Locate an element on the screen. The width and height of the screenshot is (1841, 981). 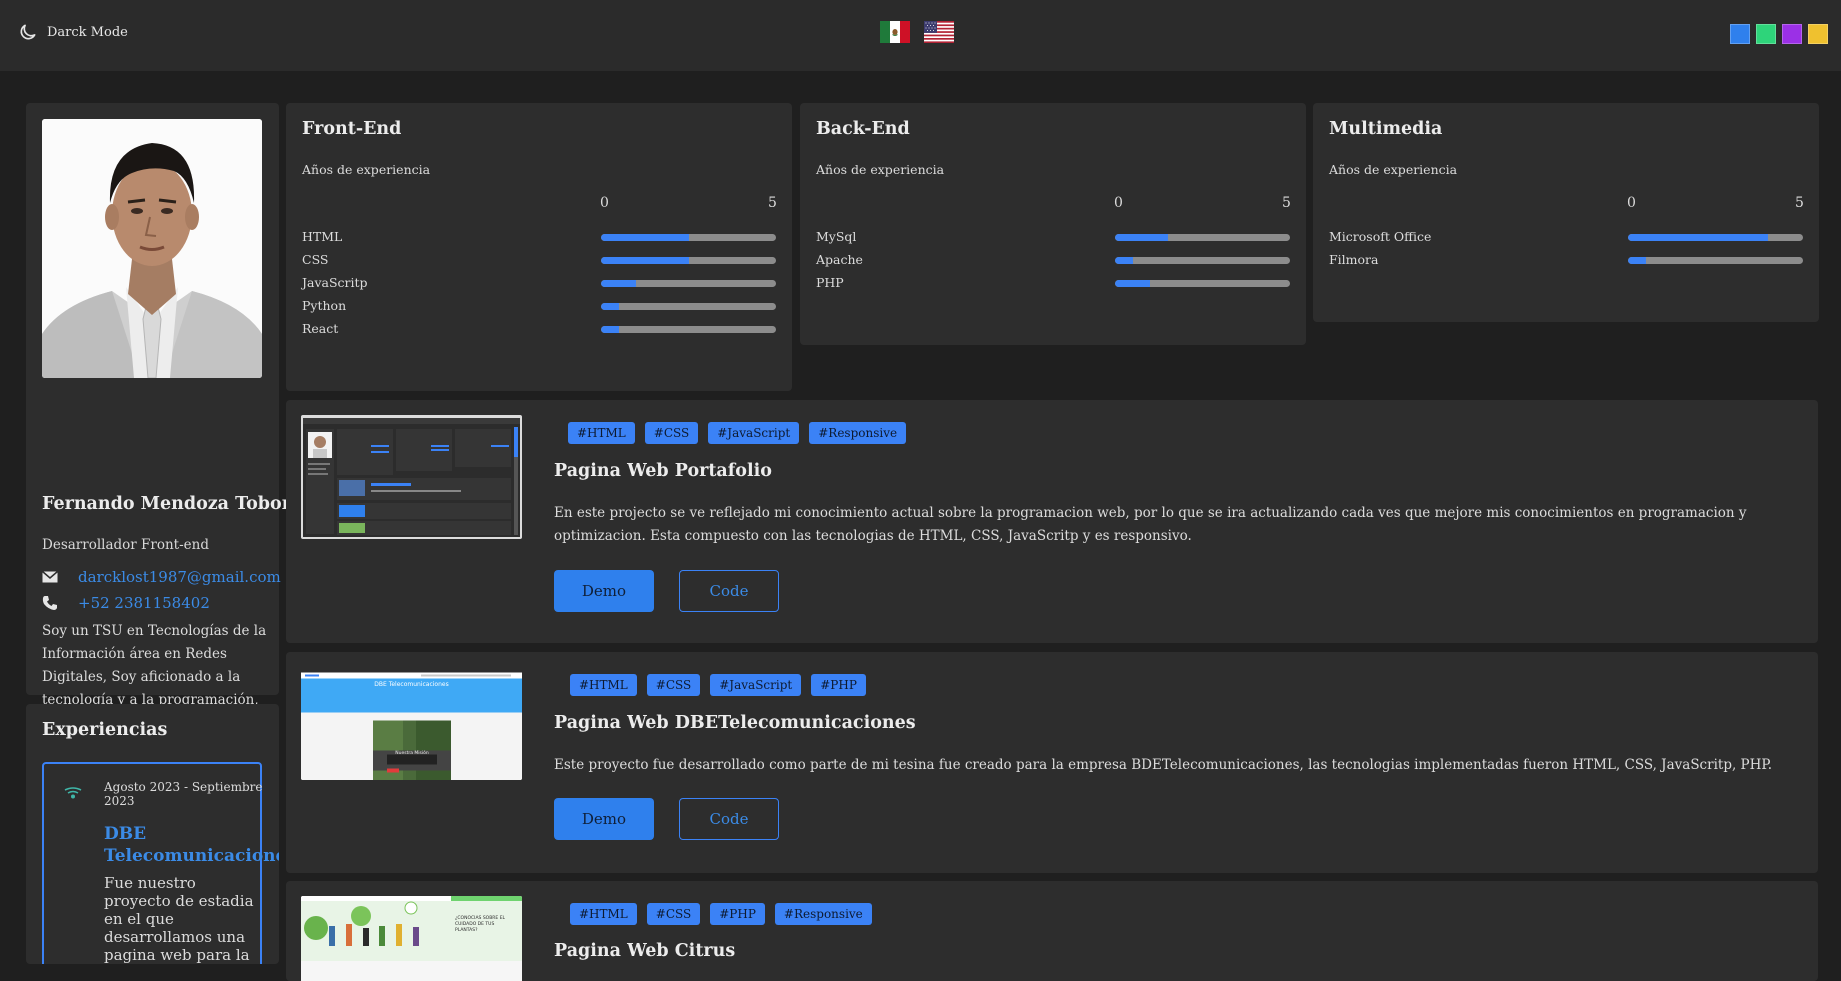
skill-name: HTML is located at coordinates (322, 236).